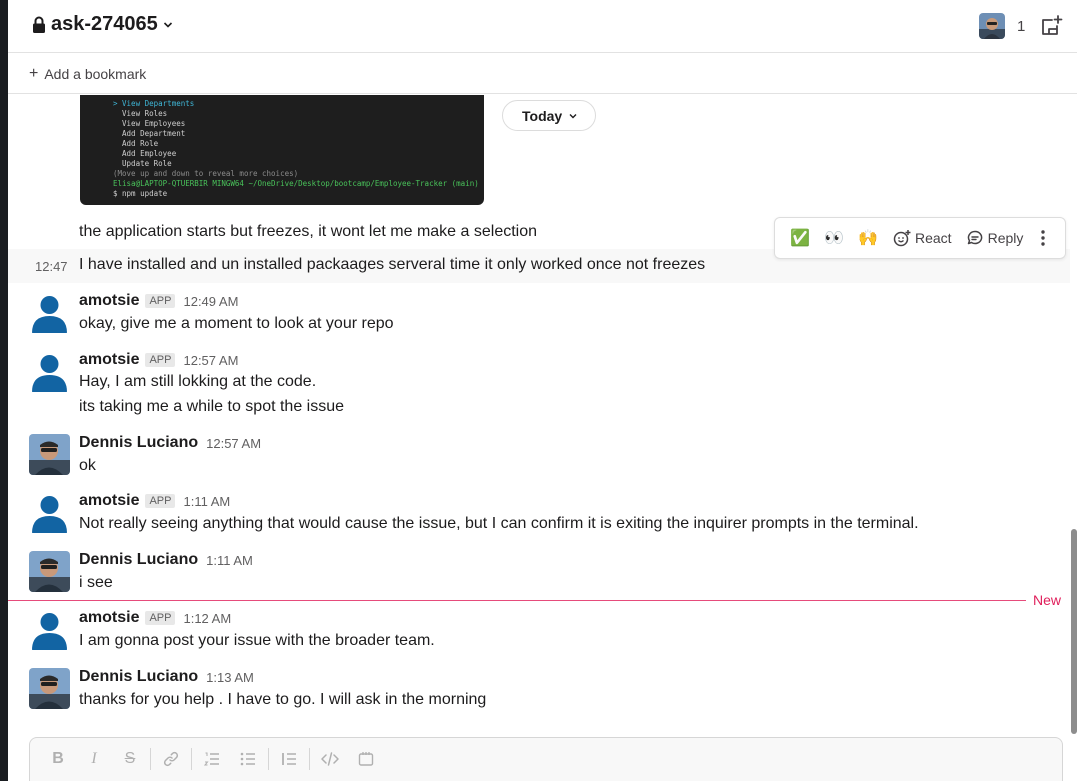 This screenshot has height=781, width=1077. Describe the element at coordinates (140, 113) in the screenshot. I see `code-line: View Roles` at that location.